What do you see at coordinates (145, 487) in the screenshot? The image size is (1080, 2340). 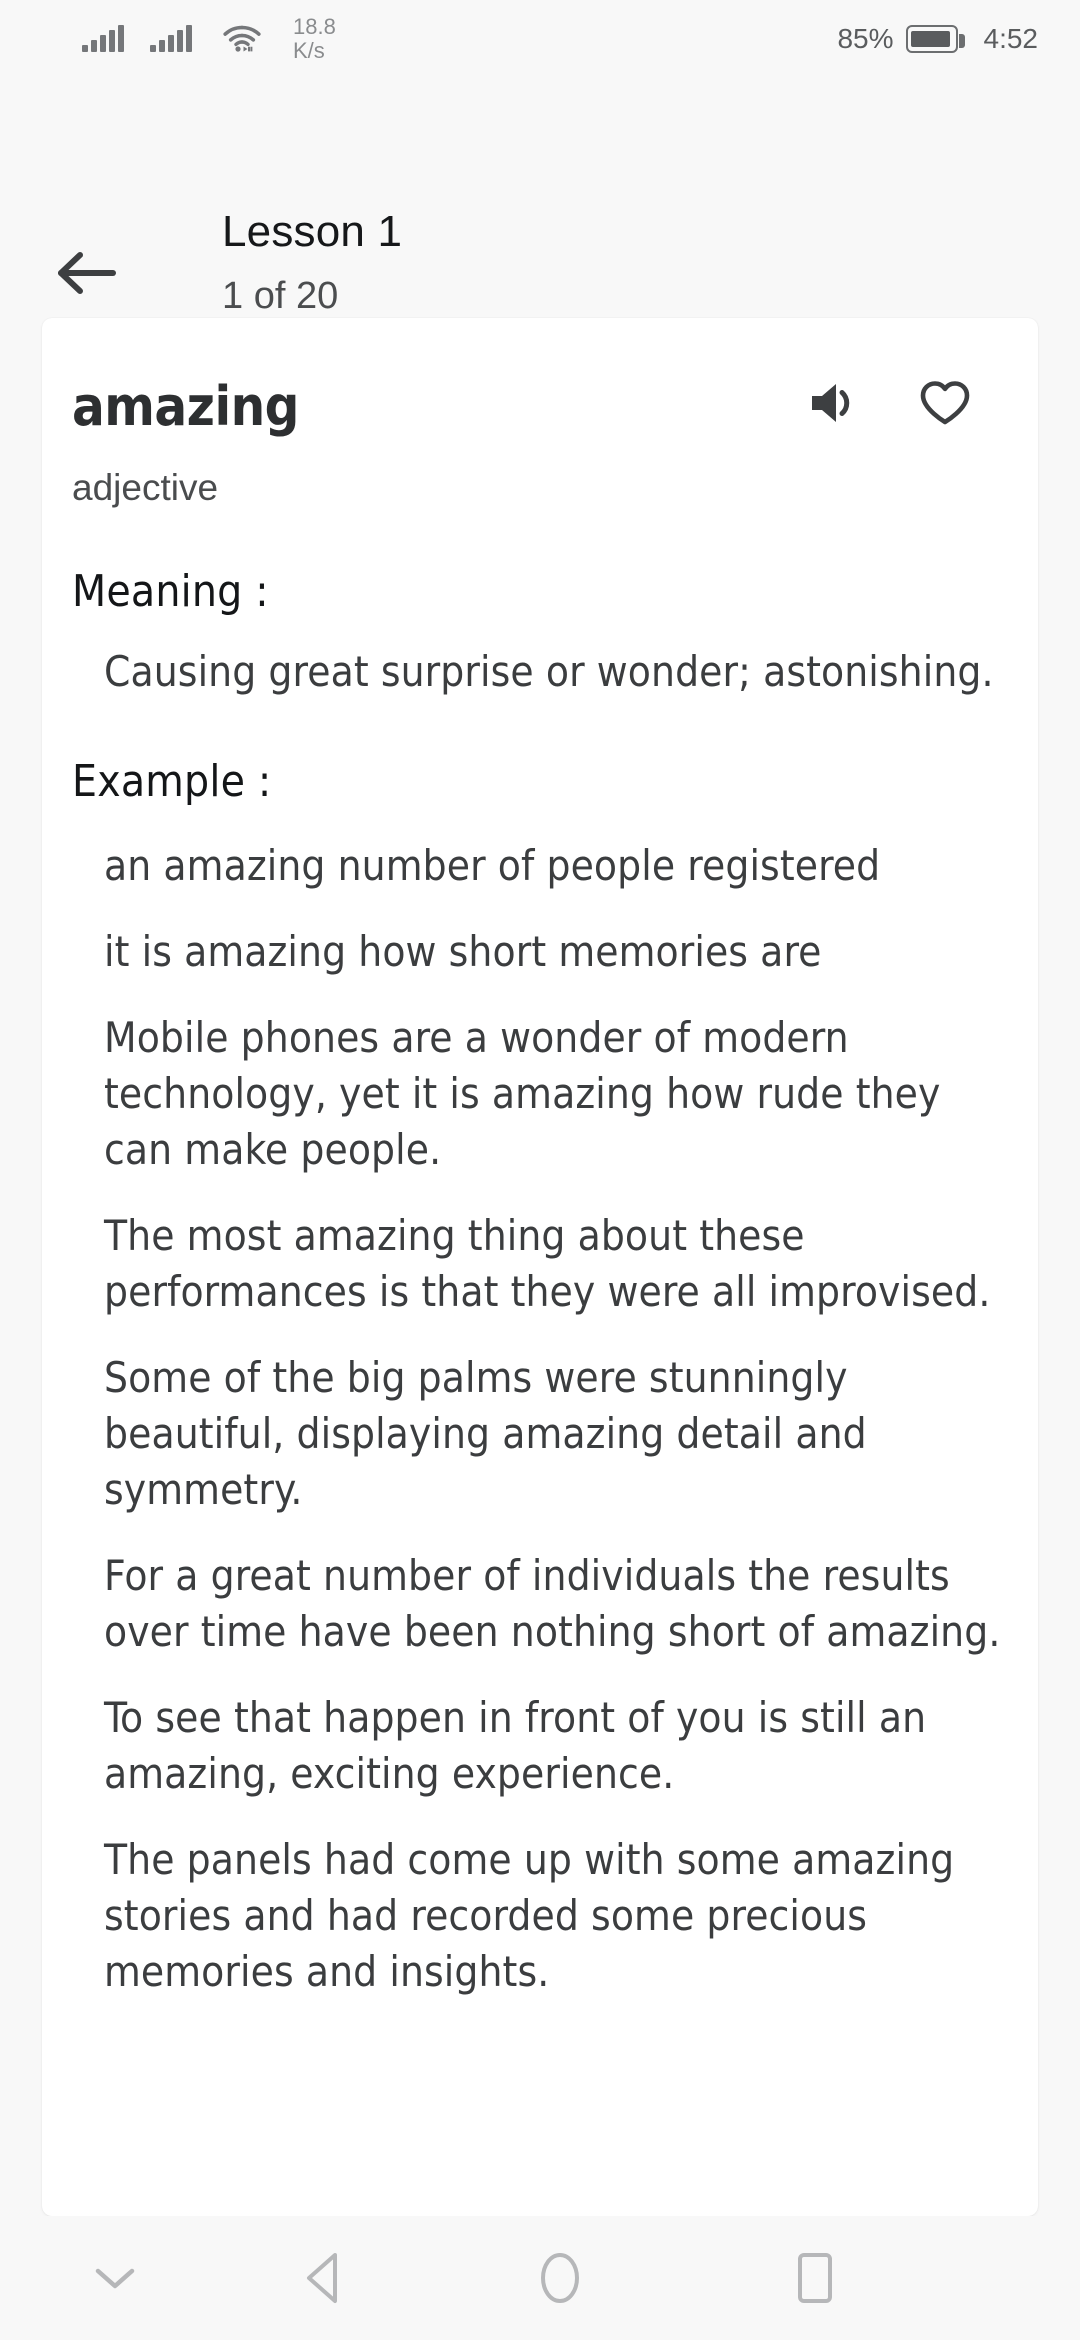 I see `part-of-speech: adjective` at bounding box center [145, 487].